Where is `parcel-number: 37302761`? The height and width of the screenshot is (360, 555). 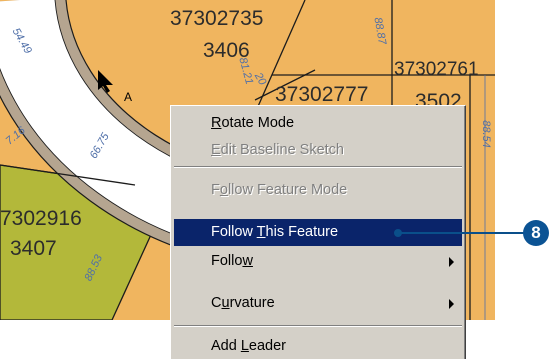
parcel-number: 37302761 is located at coordinates (436, 69).